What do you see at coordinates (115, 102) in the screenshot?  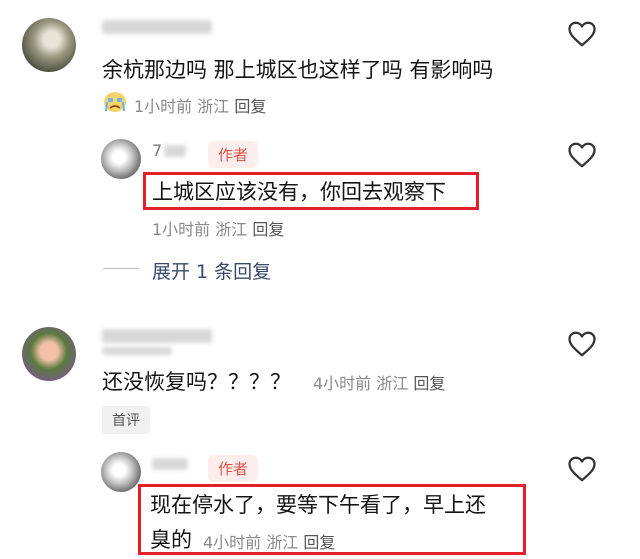 I see `crying-emoji-icon` at bounding box center [115, 102].